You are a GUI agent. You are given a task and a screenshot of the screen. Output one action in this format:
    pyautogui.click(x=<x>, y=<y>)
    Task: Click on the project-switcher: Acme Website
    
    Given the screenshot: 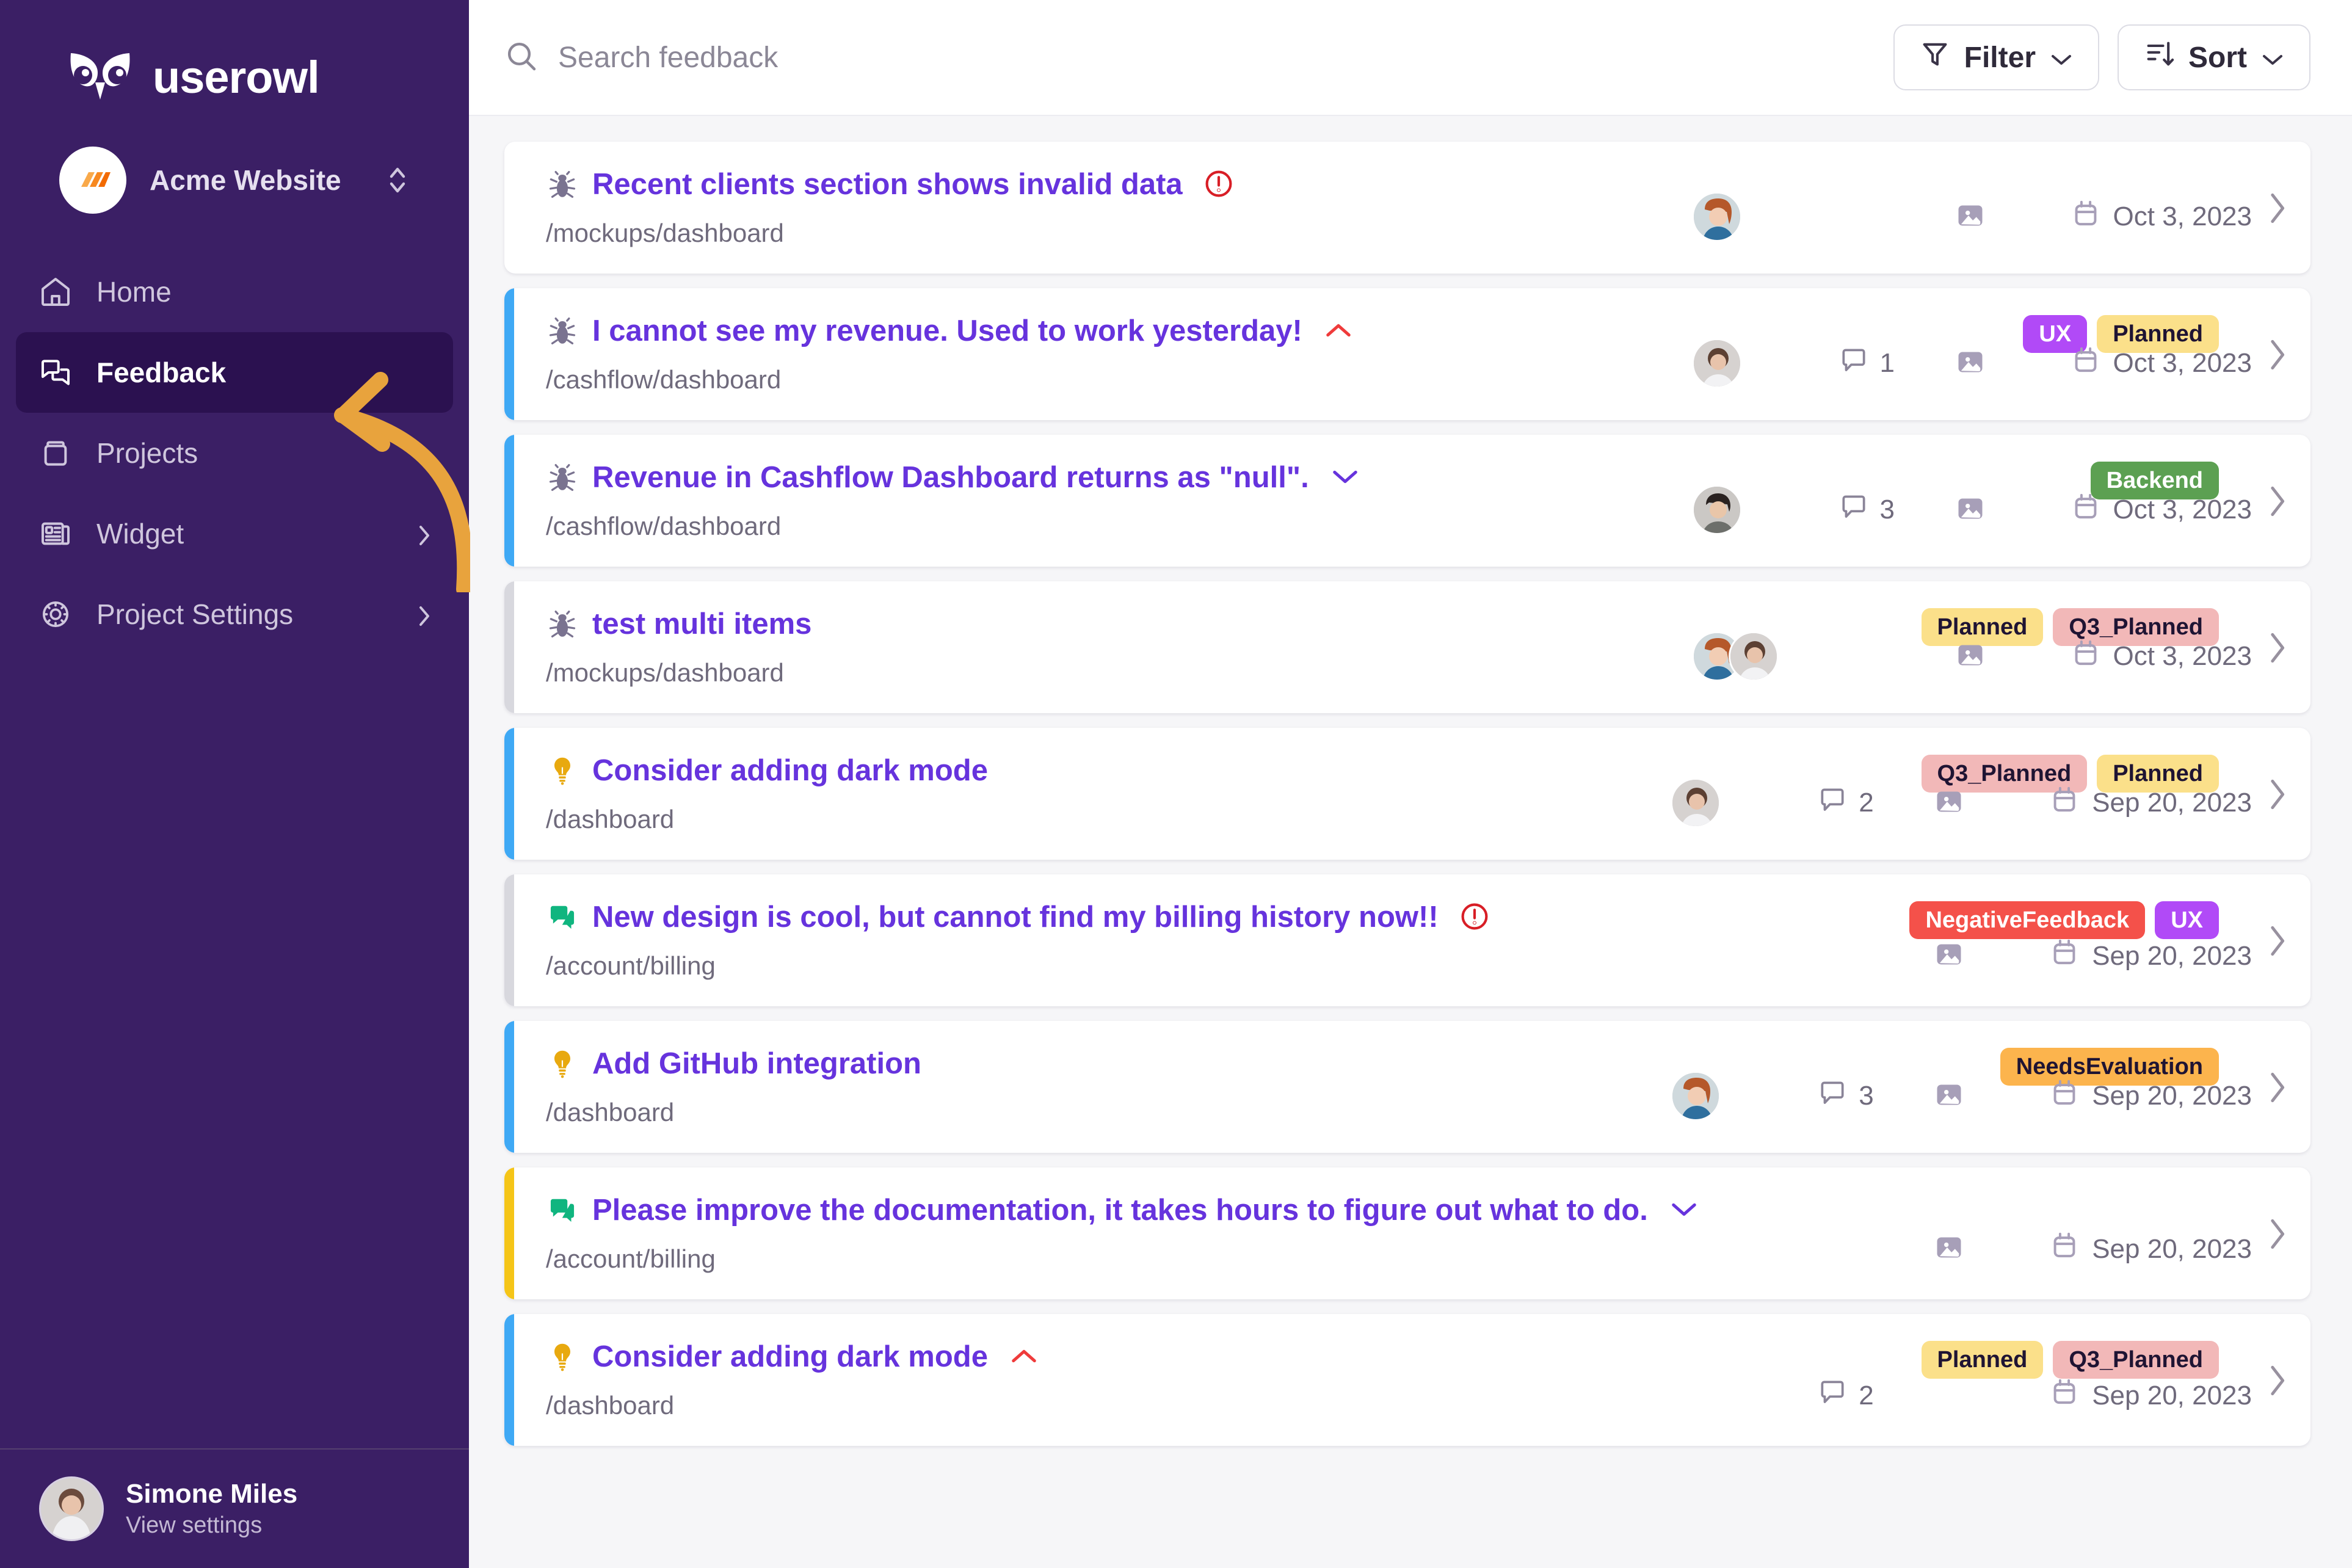 What is the action you would take?
    pyautogui.click(x=234, y=180)
    